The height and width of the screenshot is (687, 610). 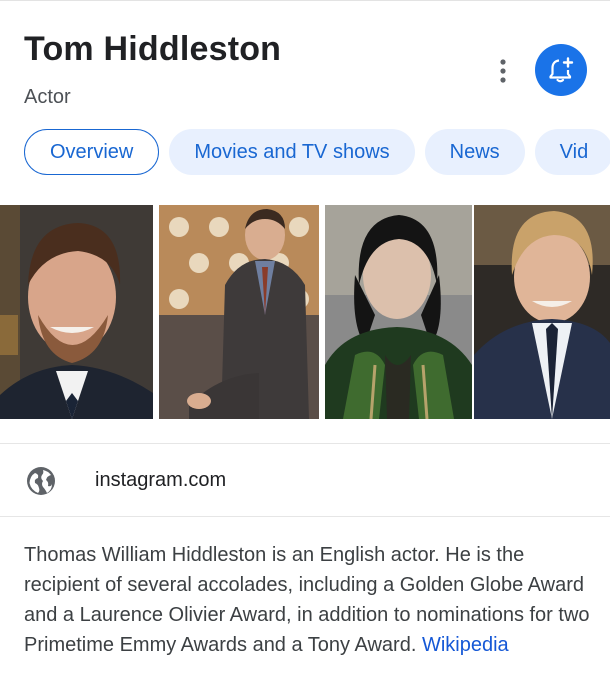 I want to click on character-costume-image, so click(x=398, y=312).